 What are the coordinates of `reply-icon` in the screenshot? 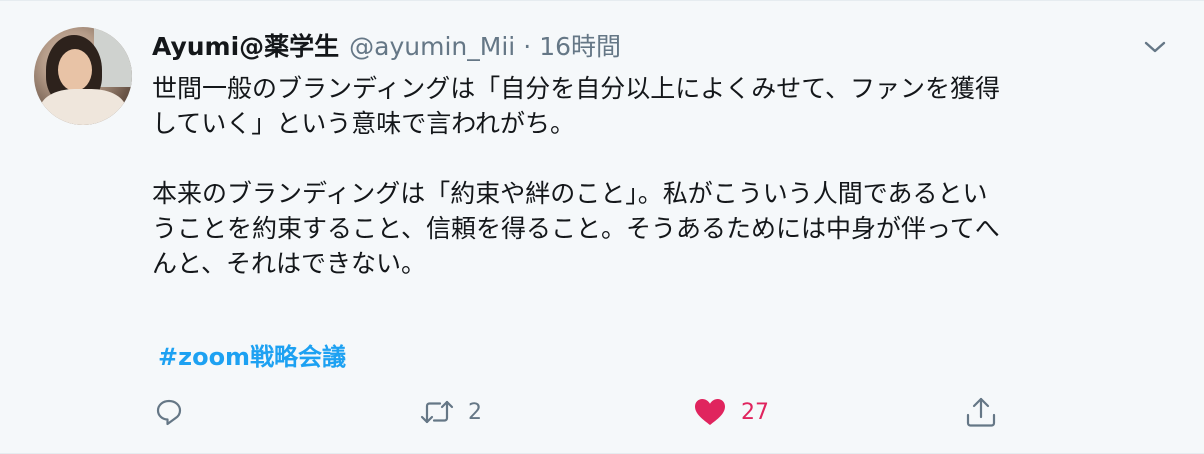 It's located at (169, 412).